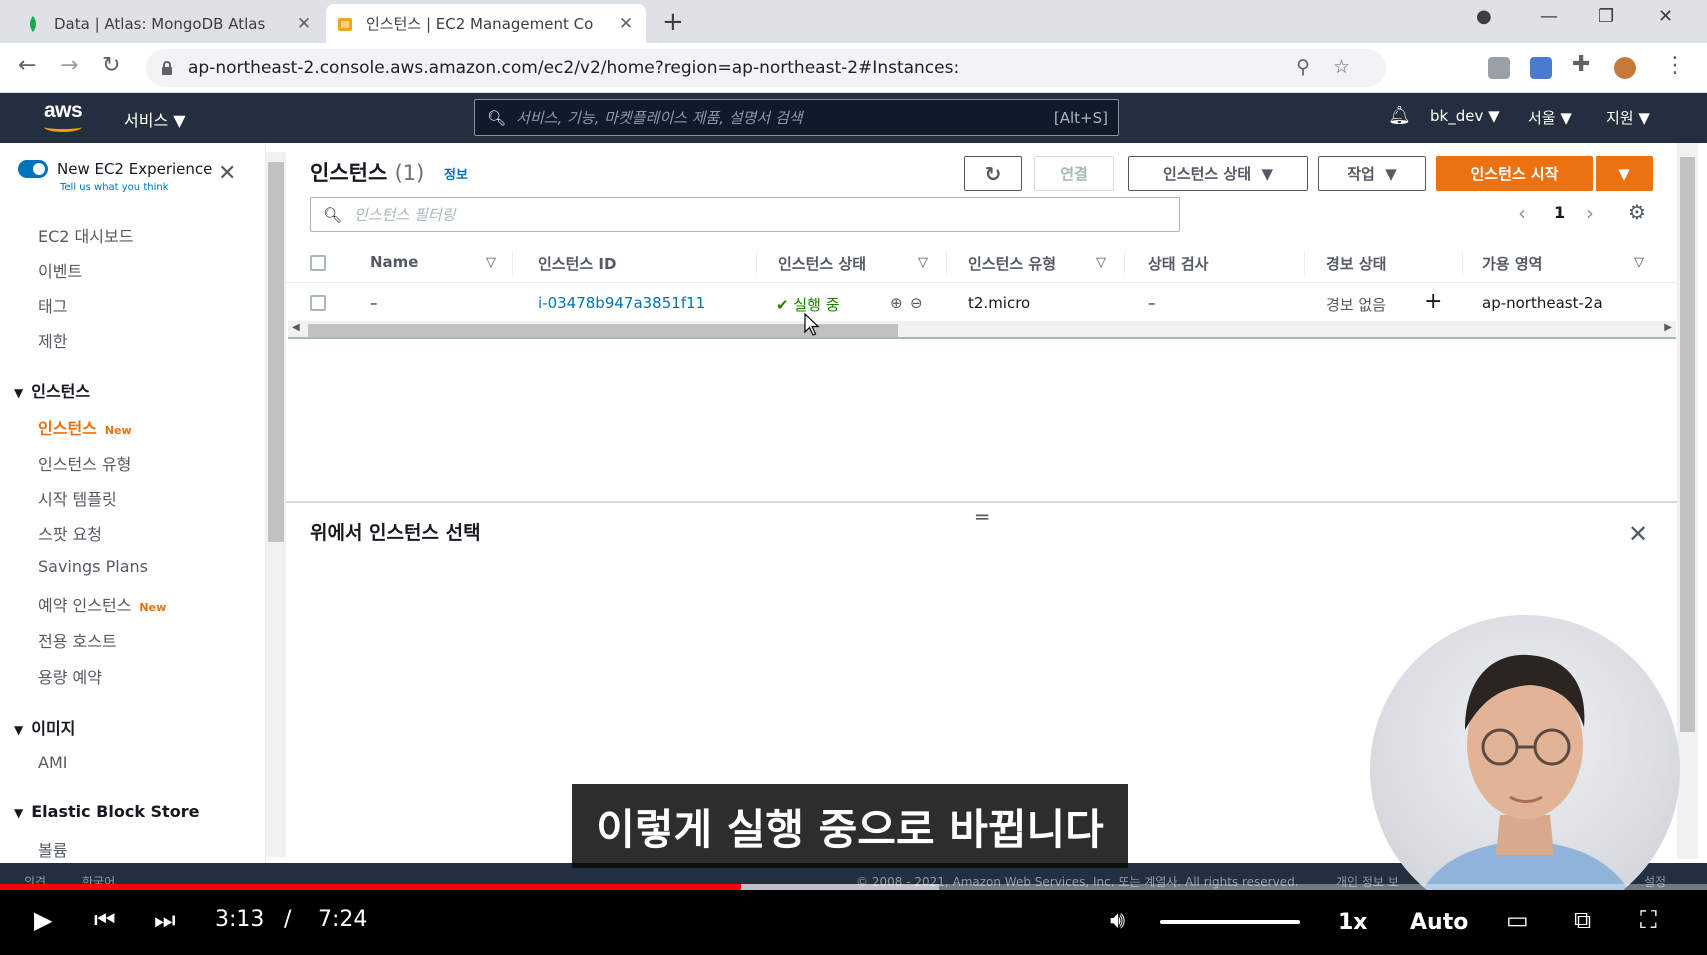 This screenshot has width=1707, height=955. Describe the element at coordinates (102, 604) in the screenshot. I see `sidebar-item-reserved-instances: 예약 인스턴스 New` at that location.